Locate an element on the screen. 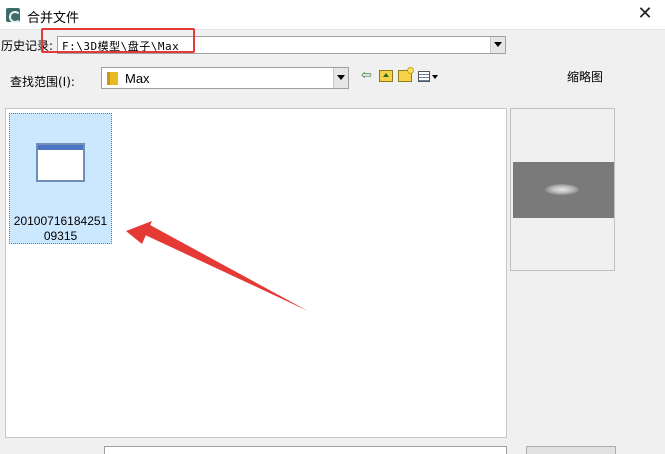  file-name-field is located at coordinates (305, 450).